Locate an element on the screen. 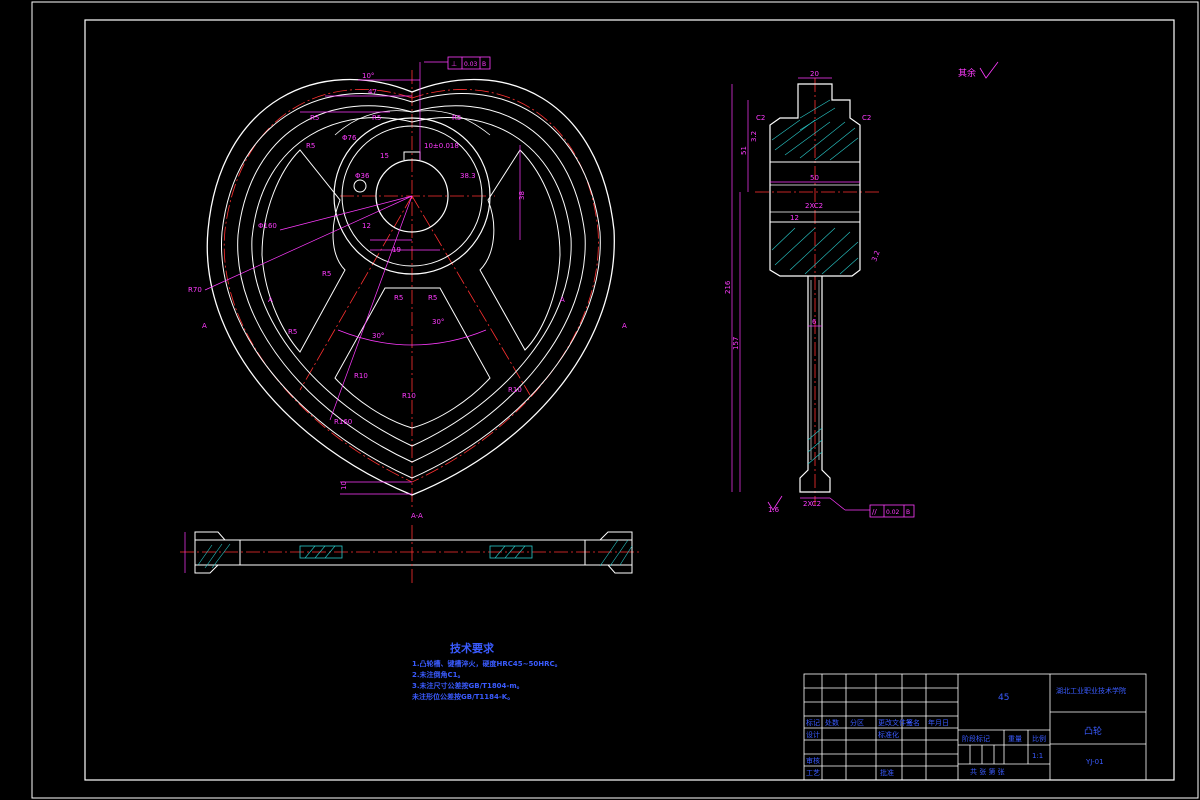  surface-note: 其余 is located at coordinates (967, 74).